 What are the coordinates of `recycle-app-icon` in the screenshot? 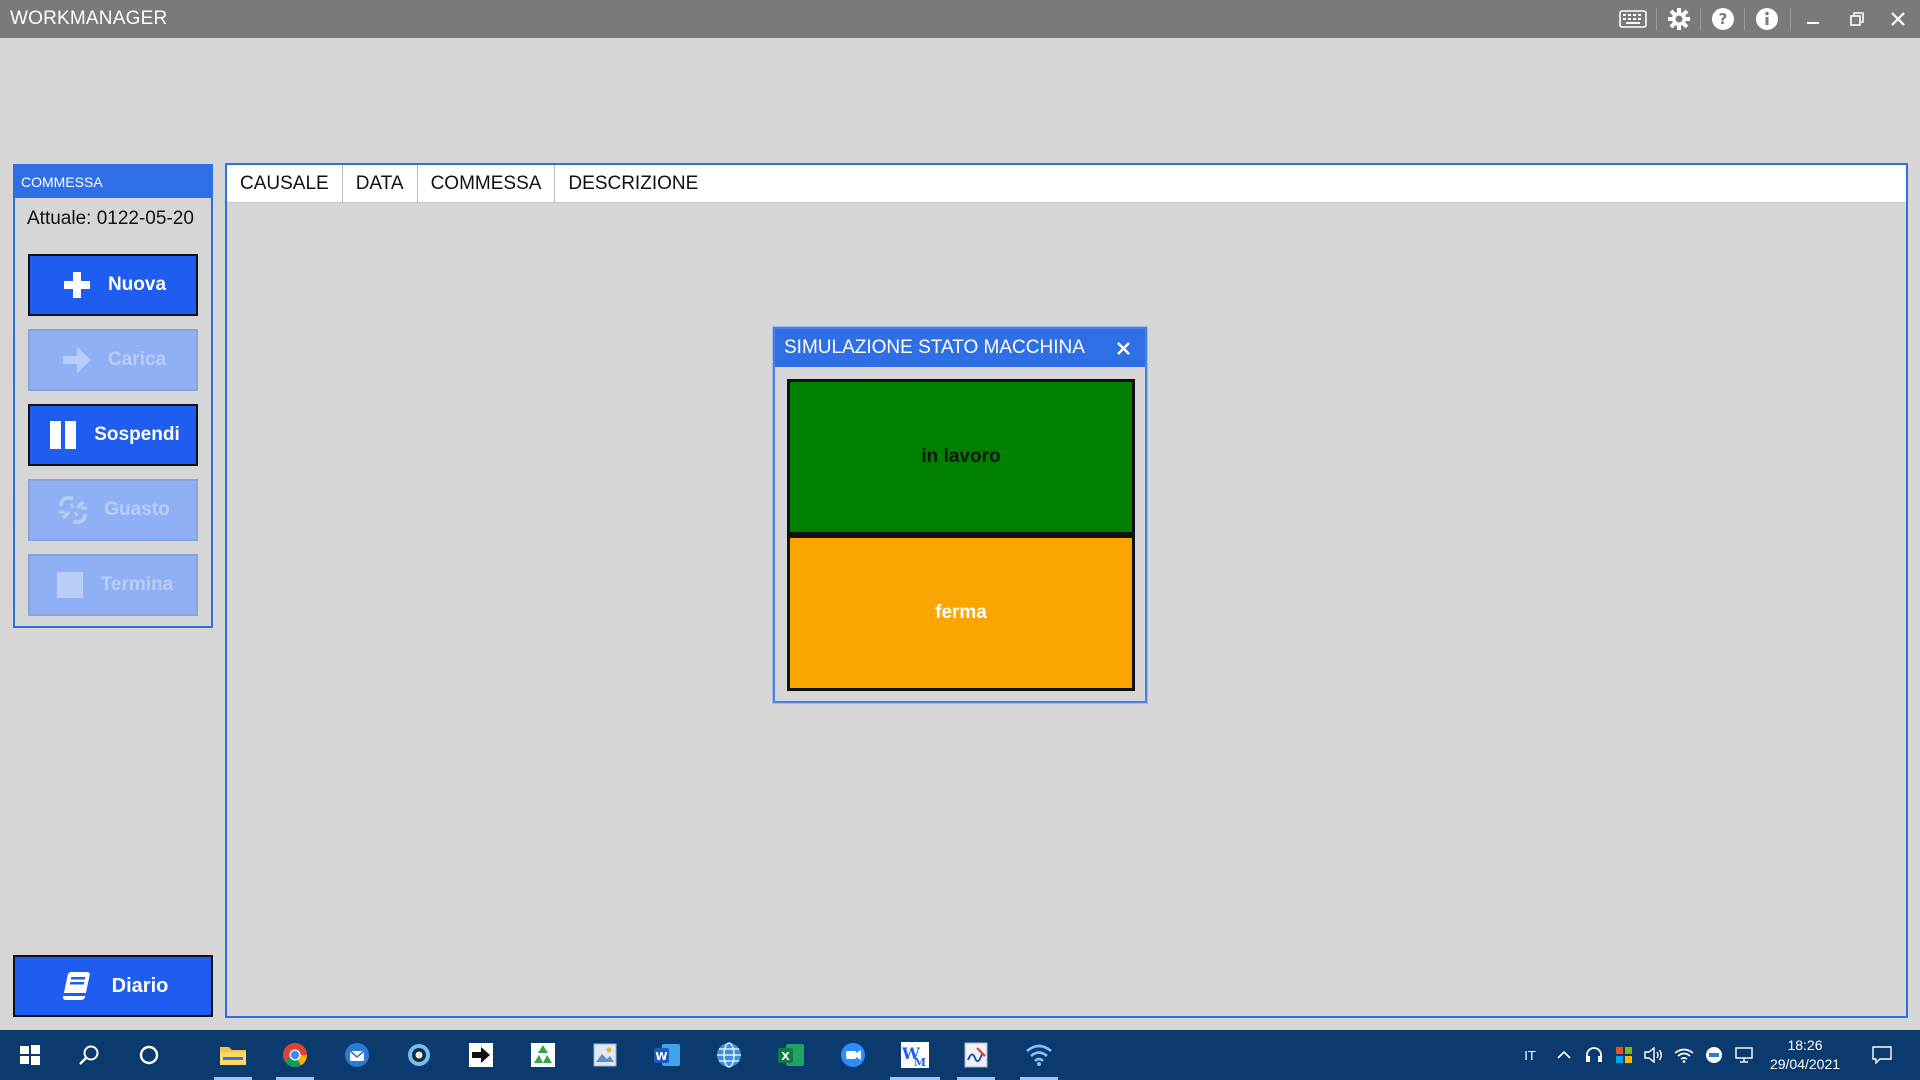 It's located at (543, 1055).